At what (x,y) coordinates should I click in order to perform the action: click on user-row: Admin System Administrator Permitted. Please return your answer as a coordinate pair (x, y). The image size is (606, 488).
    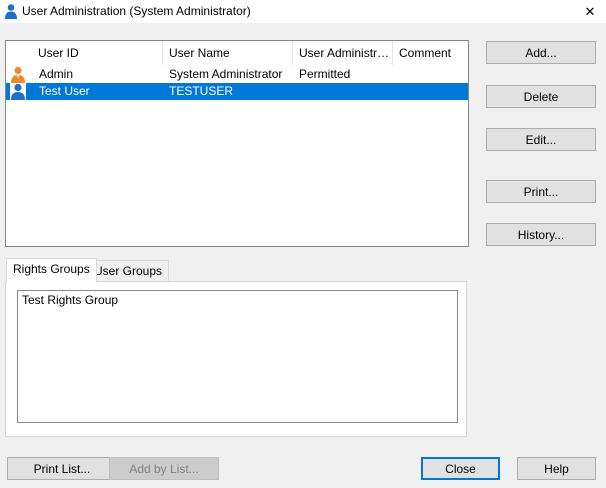
    Looking at the image, I should click on (237, 74).